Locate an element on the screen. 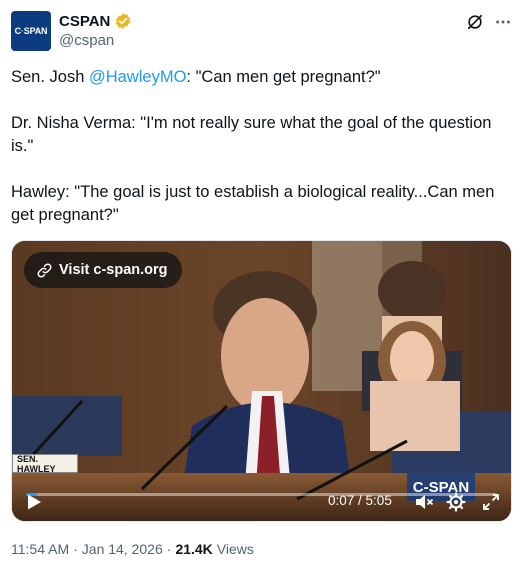  views-count: 21.4K is located at coordinates (193, 549).